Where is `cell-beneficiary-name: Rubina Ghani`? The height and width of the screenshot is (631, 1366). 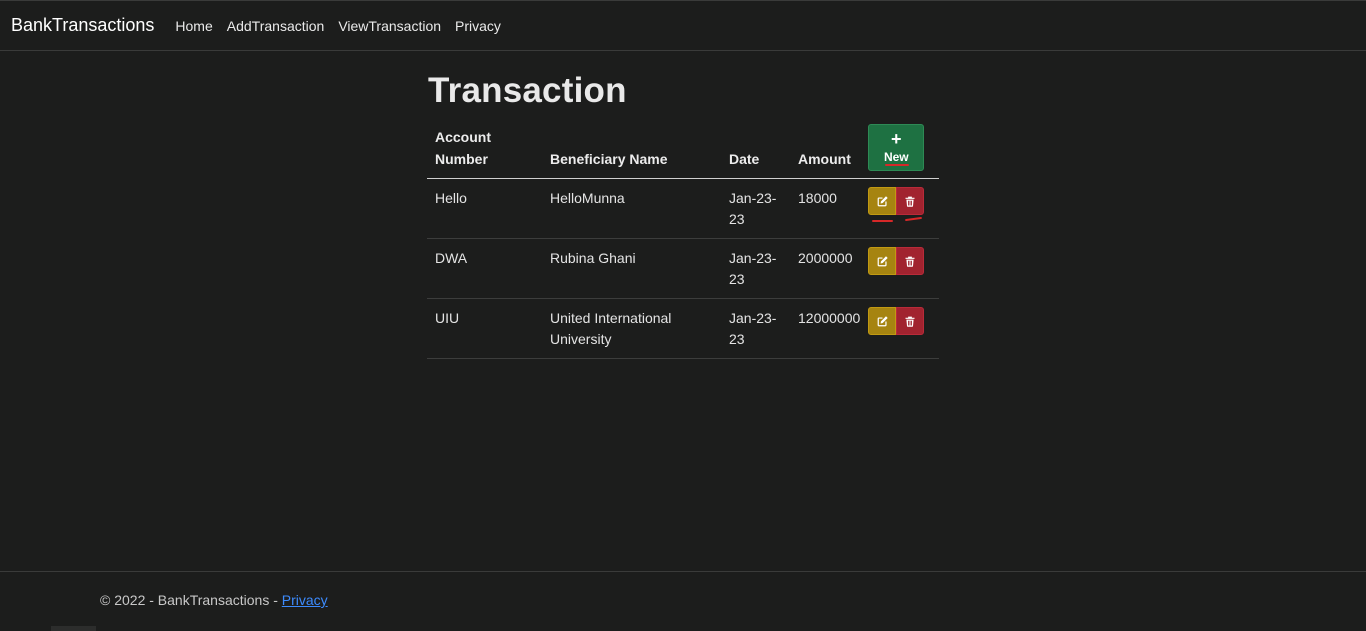 cell-beneficiary-name: Rubina Ghani is located at coordinates (631, 268).